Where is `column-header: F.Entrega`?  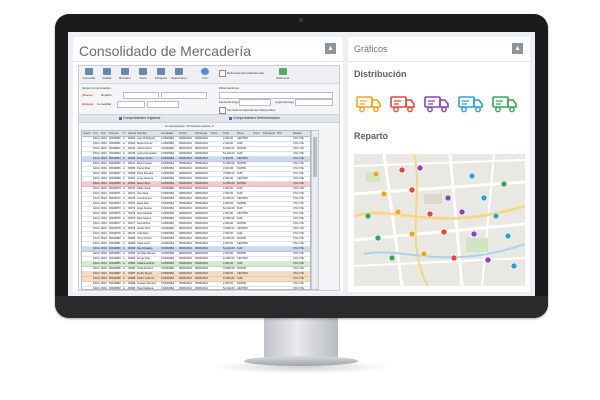 column-header: F.Entrega is located at coordinates (202, 133).